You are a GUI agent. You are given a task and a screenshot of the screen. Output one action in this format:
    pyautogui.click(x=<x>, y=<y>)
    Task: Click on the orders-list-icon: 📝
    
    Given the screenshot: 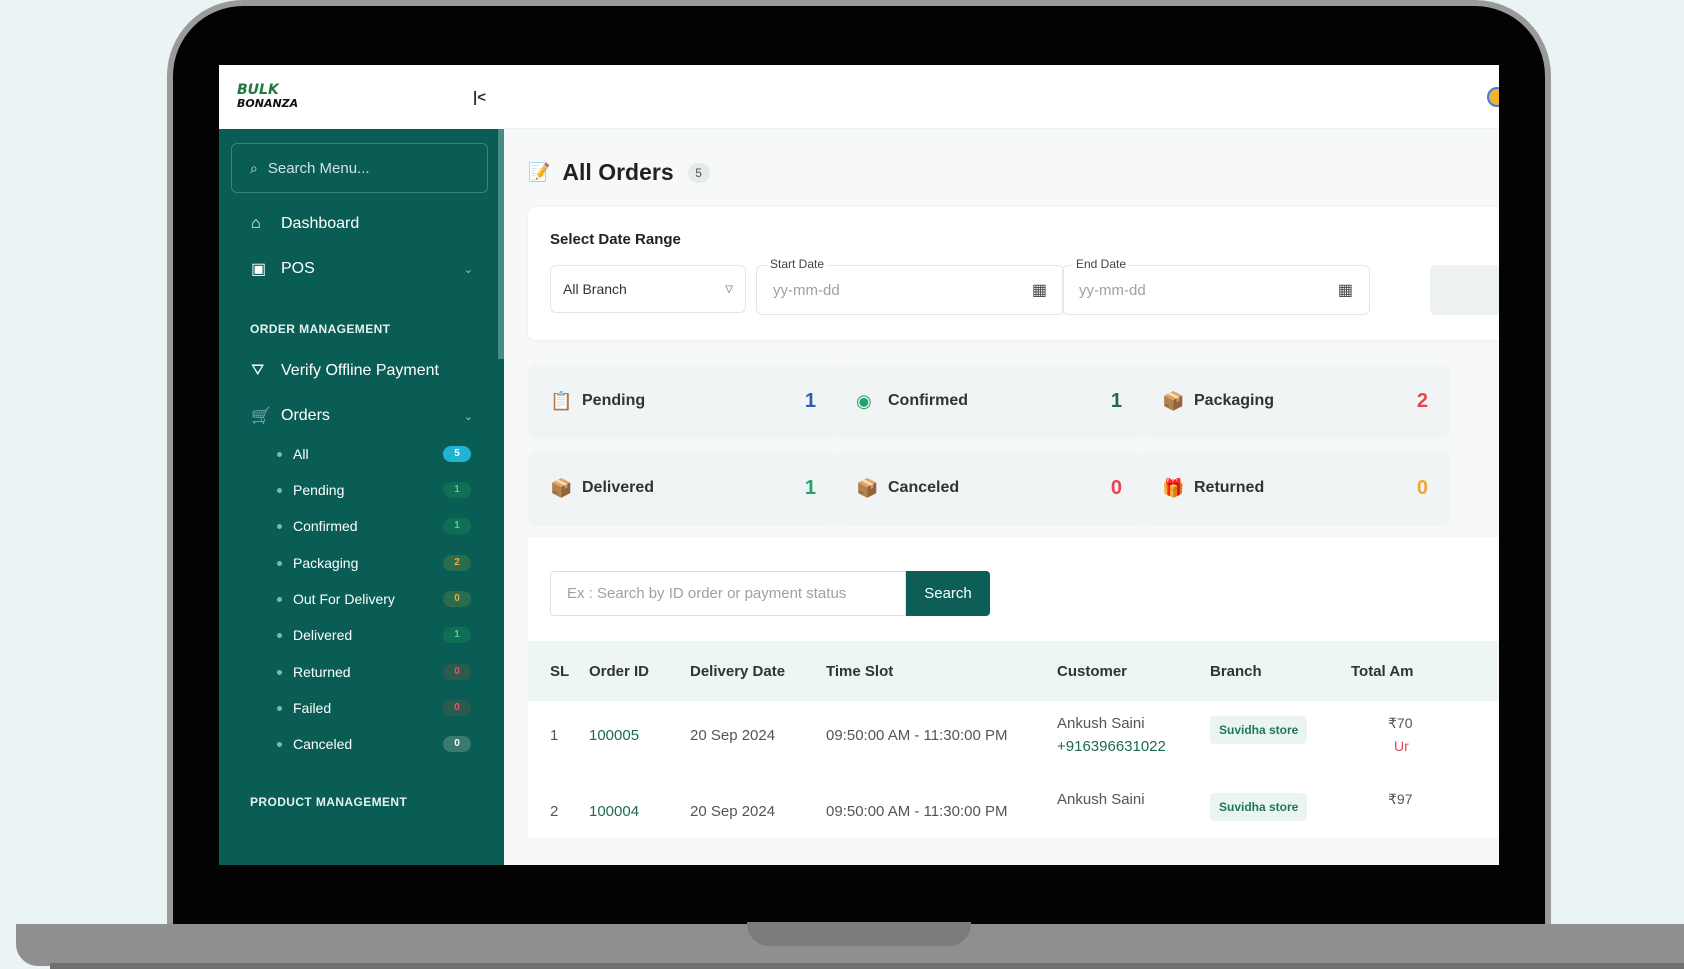 What is the action you would take?
    pyautogui.click(x=539, y=172)
    